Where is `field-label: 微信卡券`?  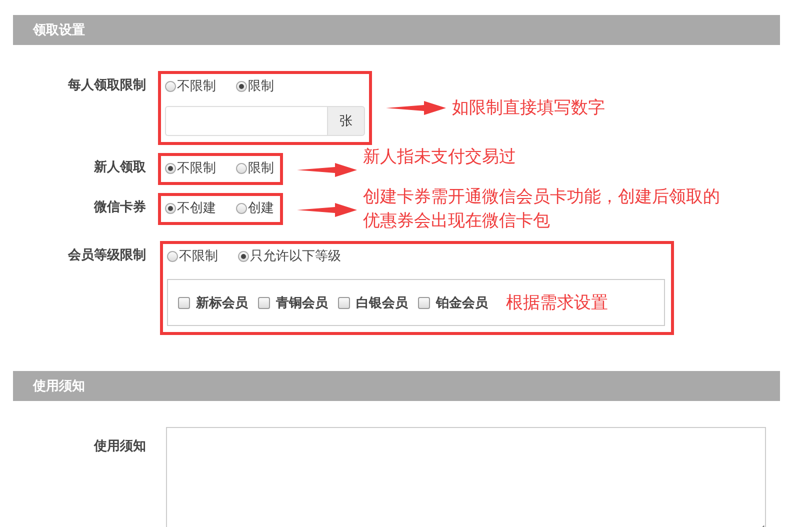 field-label: 微信卡券 is located at coordinates (119, 207).